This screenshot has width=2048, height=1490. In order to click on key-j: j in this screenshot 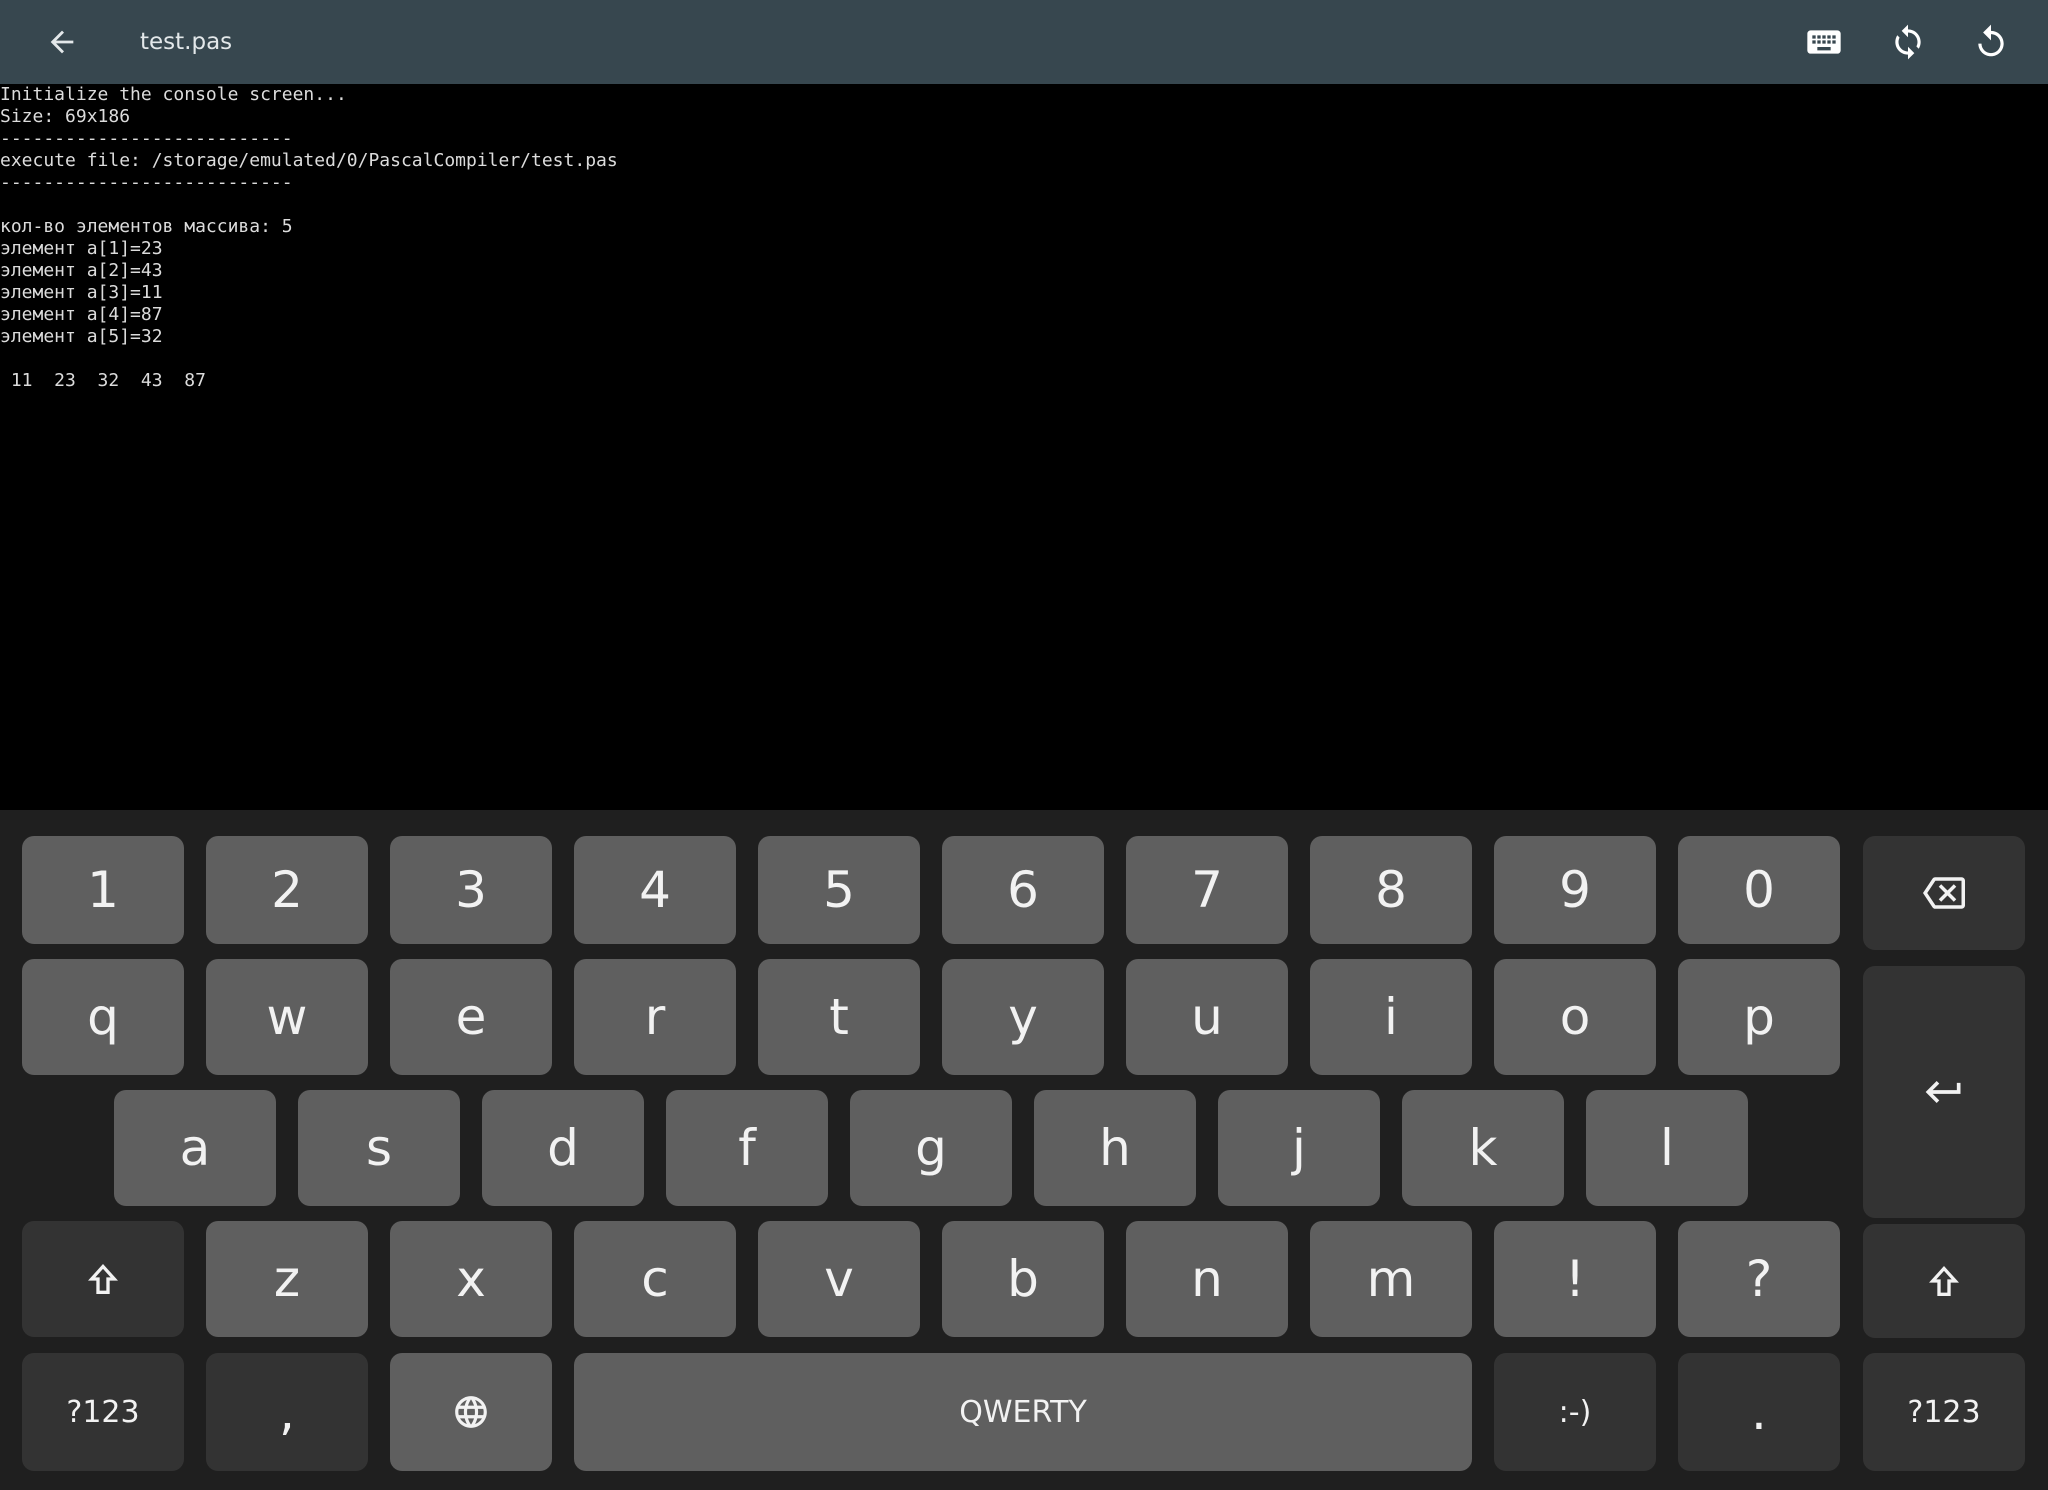, I will do `click(1299, 1148)`.